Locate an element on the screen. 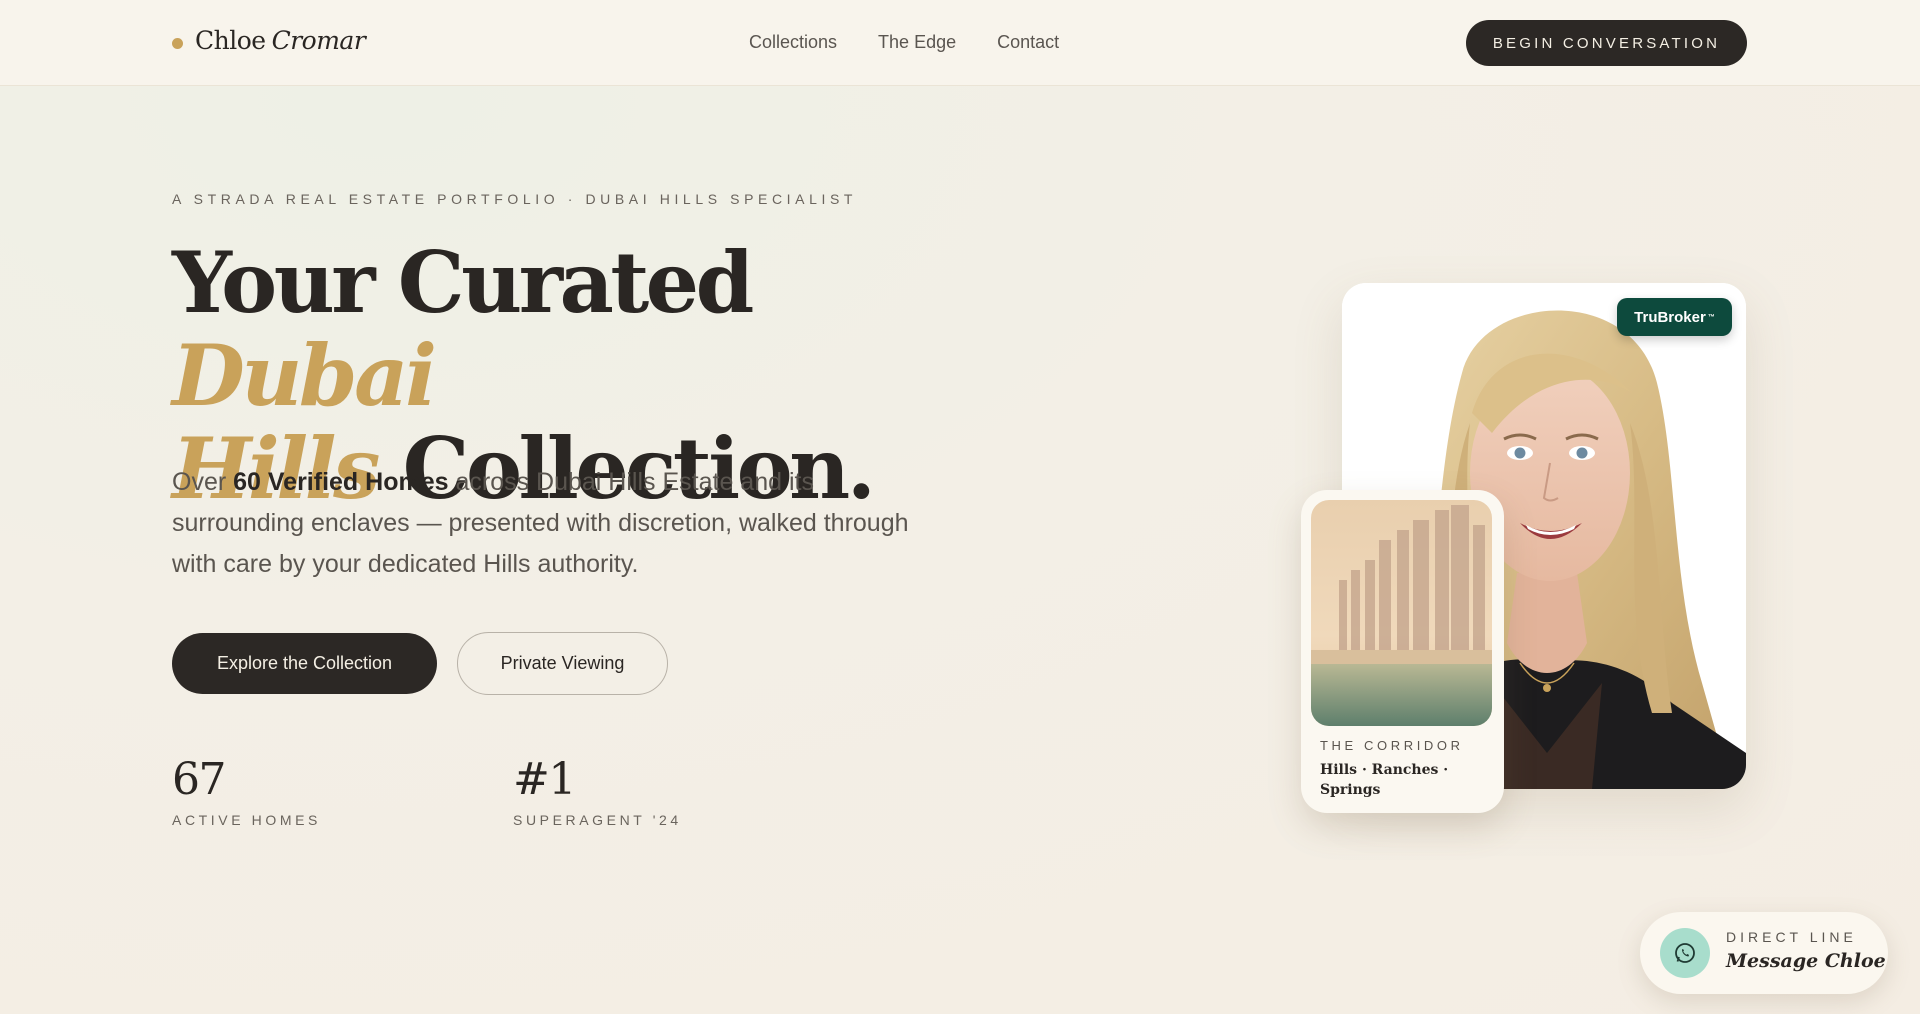 This screenshot has height=1014, width=1920. logo-dot is located at coordinates (177, 43).